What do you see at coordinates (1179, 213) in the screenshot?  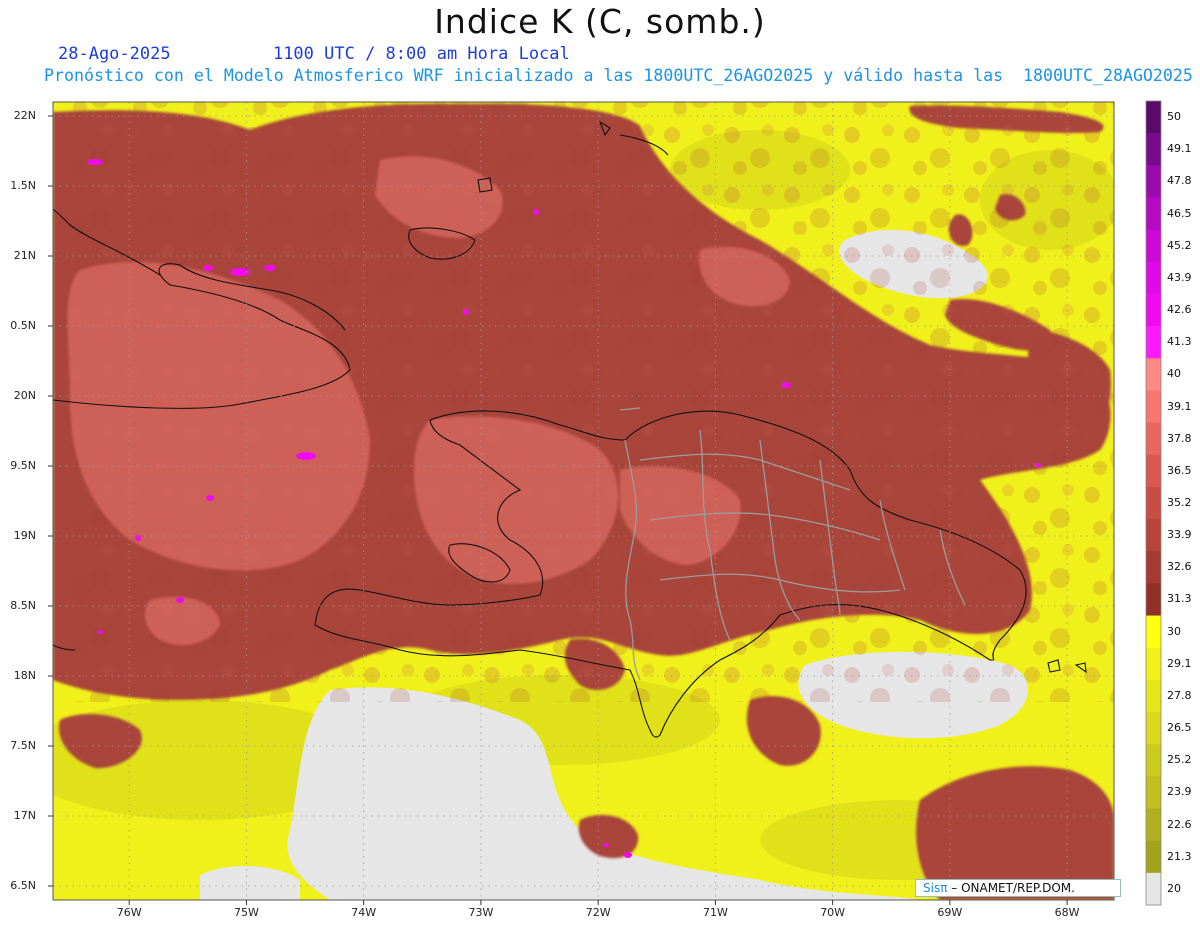 I see `colorbar-label: 46.5` at bounding box center [1179, 213].